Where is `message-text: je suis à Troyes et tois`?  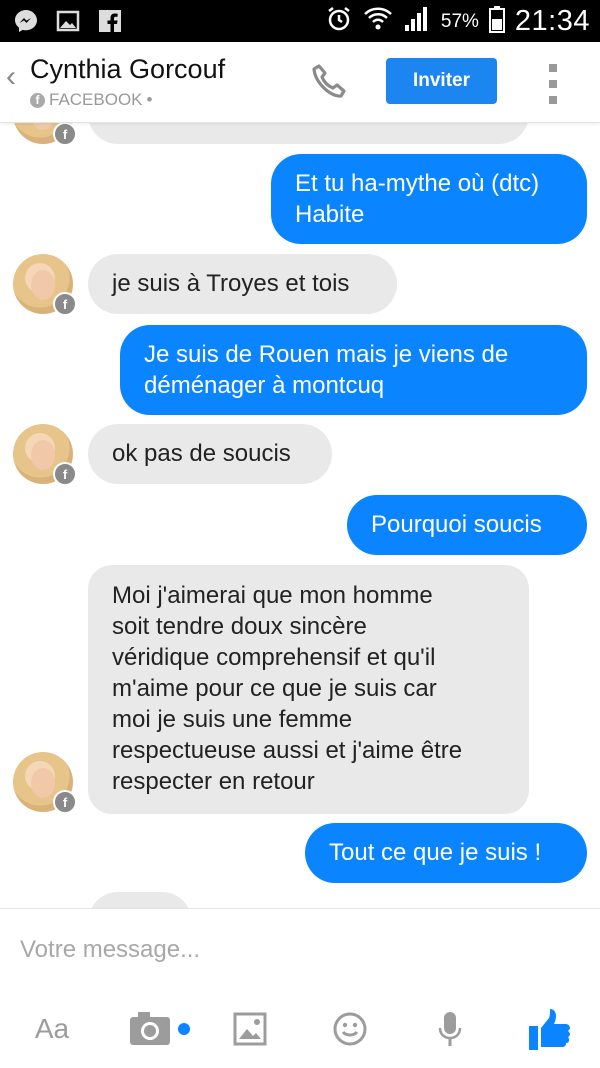 message-text: je suis à Troyes et tois is located at coordinates (231, 283).